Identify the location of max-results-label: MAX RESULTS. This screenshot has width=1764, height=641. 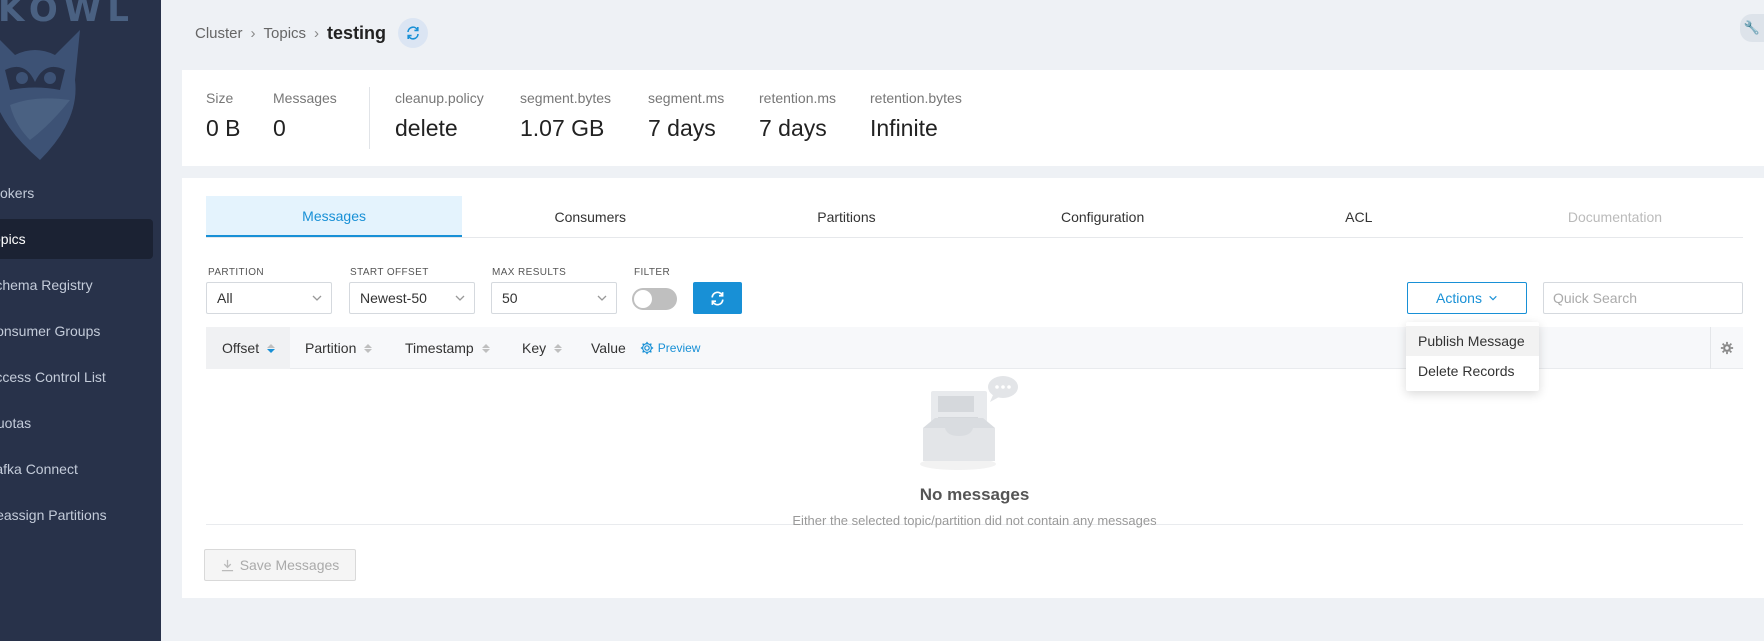
(529, 272).